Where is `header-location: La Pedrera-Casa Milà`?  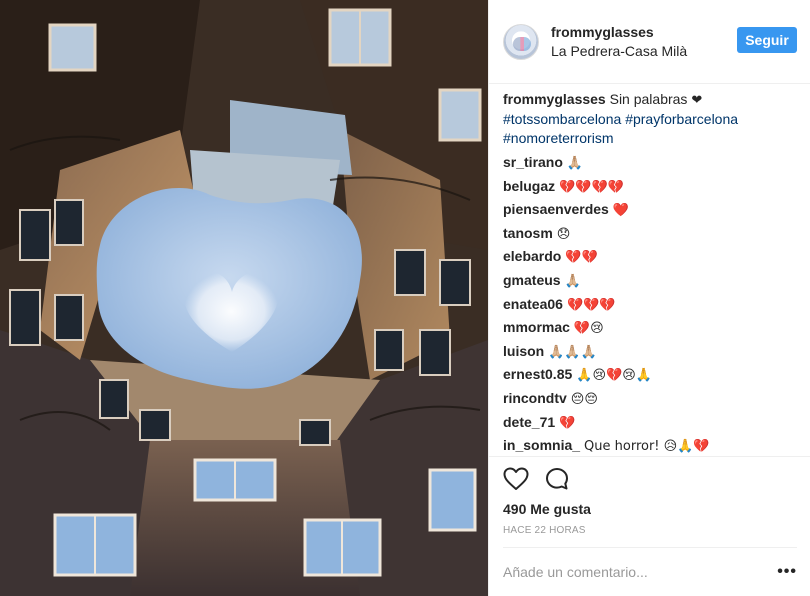
header-location: La Pedrera-Casa Milà is located at coordinates (619, 51).